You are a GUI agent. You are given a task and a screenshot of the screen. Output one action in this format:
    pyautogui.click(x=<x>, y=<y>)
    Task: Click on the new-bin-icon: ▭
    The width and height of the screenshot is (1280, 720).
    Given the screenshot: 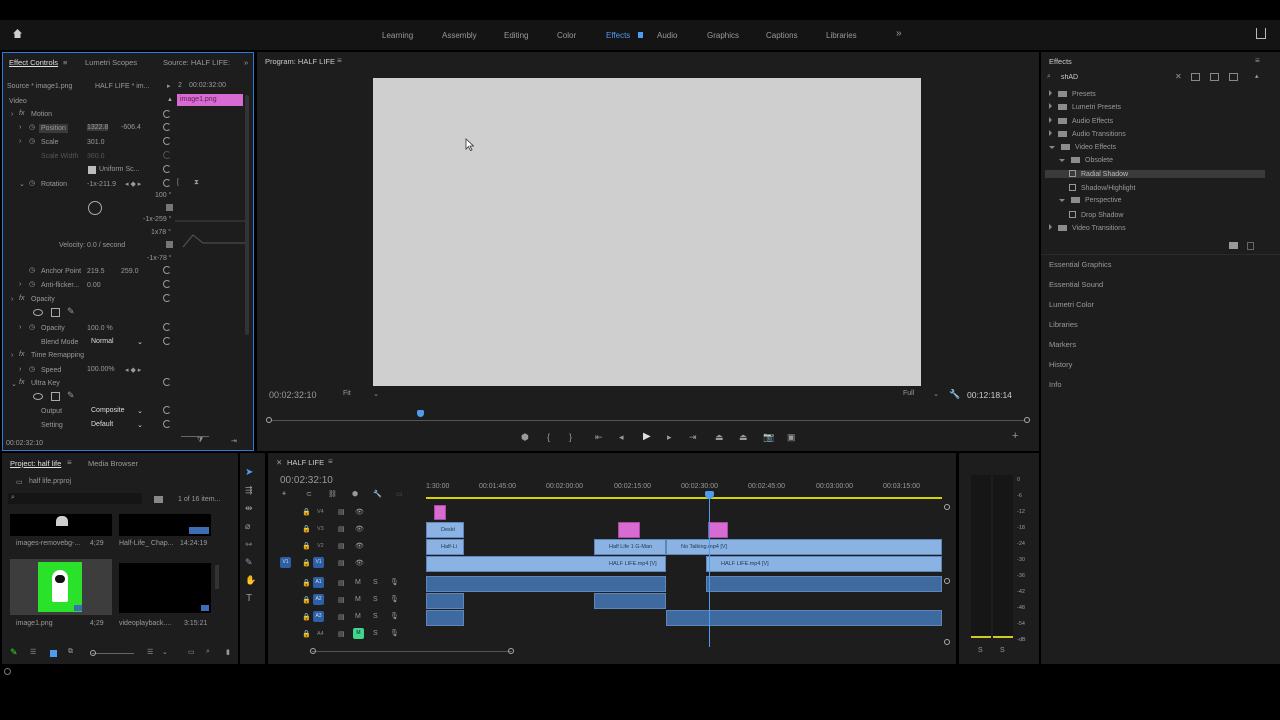 What is the action you would take?
    pyautogui.click(x=191, y=652)
    